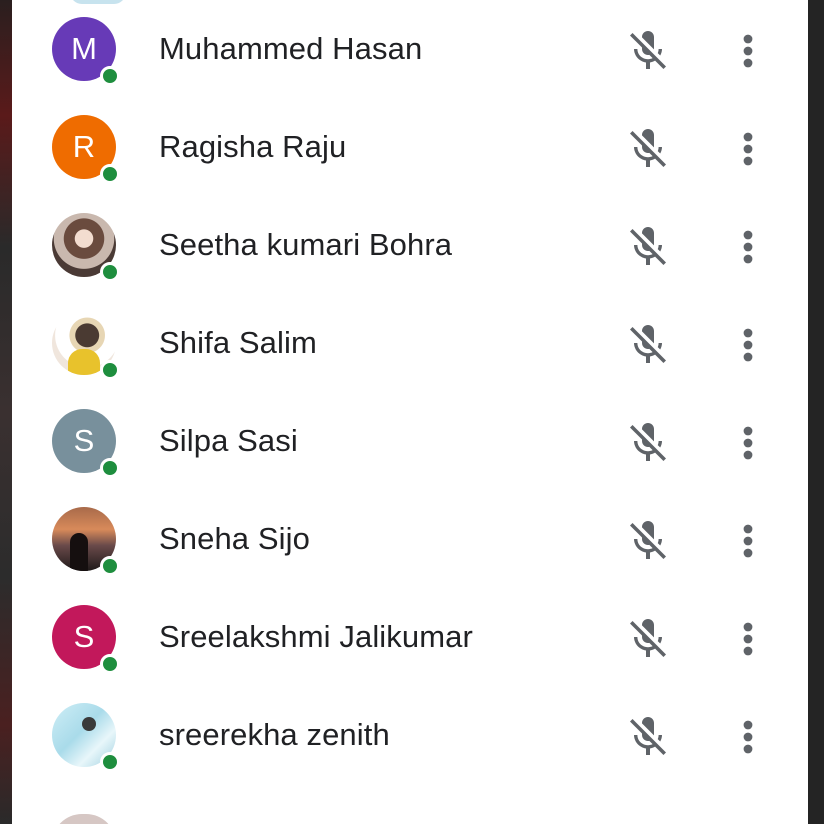 The width and height of the screenshot is (824, 824). I want to click on participant-name: Seetha kumari Bohra, so click(306, 244).